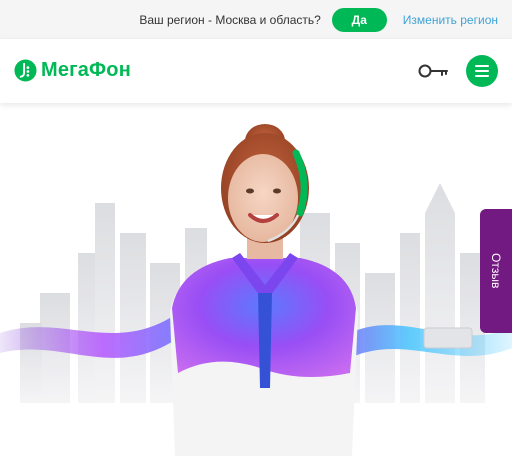 The width and height of the screenshot is (512, 456). I want to click on feedback-label: Отзыв, so click(496, 271).